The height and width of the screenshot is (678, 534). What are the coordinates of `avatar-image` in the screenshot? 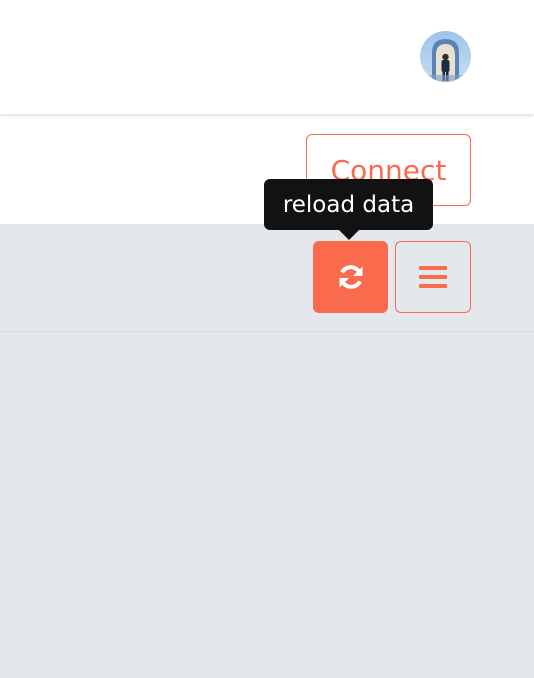 It's located at (445, 56).